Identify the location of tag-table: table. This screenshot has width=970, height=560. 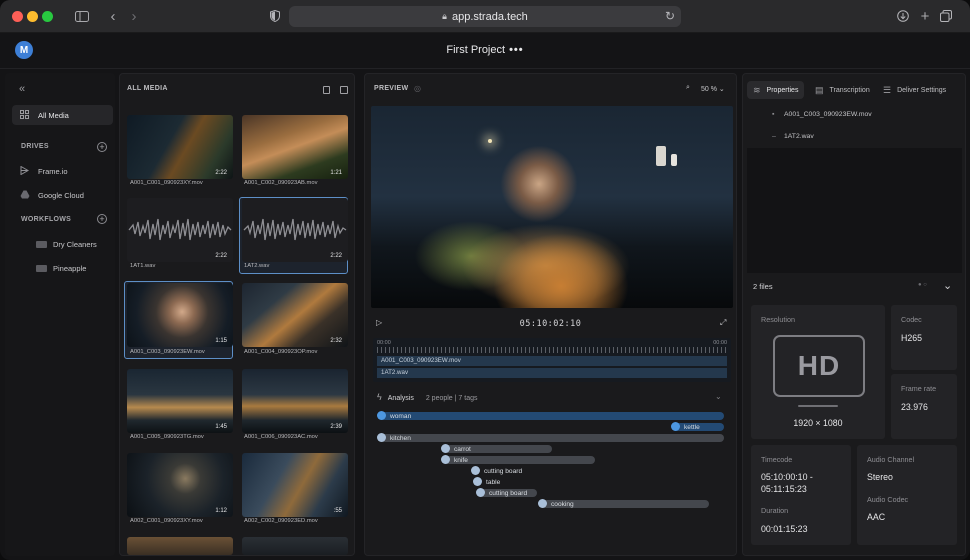
(503, 481).